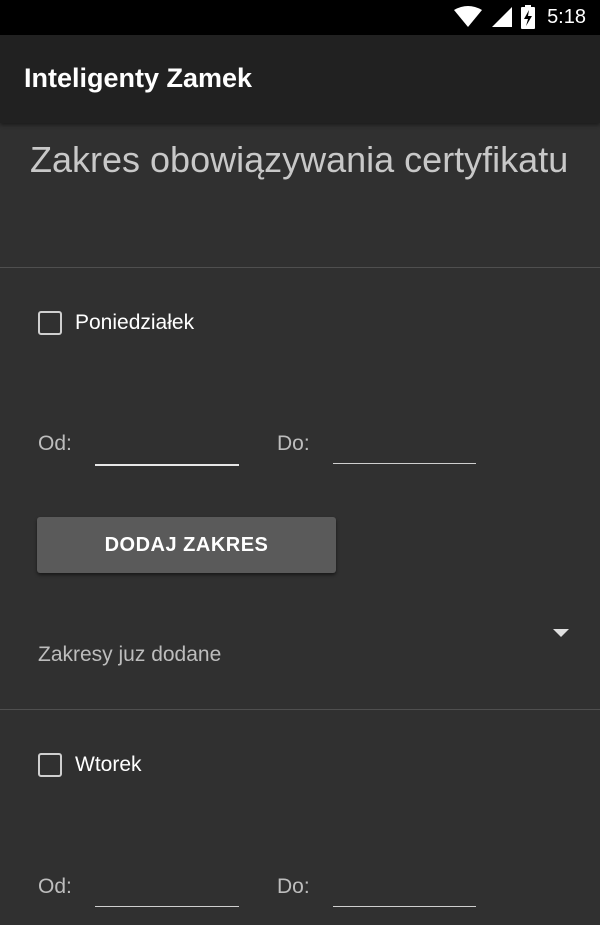  Describe the element at coordinates (50, 323) in the screenshot. I see `monday-checkbox` at that location.